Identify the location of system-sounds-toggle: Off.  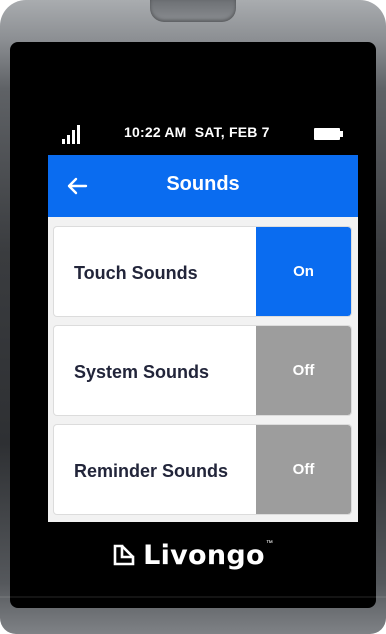
(303, 370).